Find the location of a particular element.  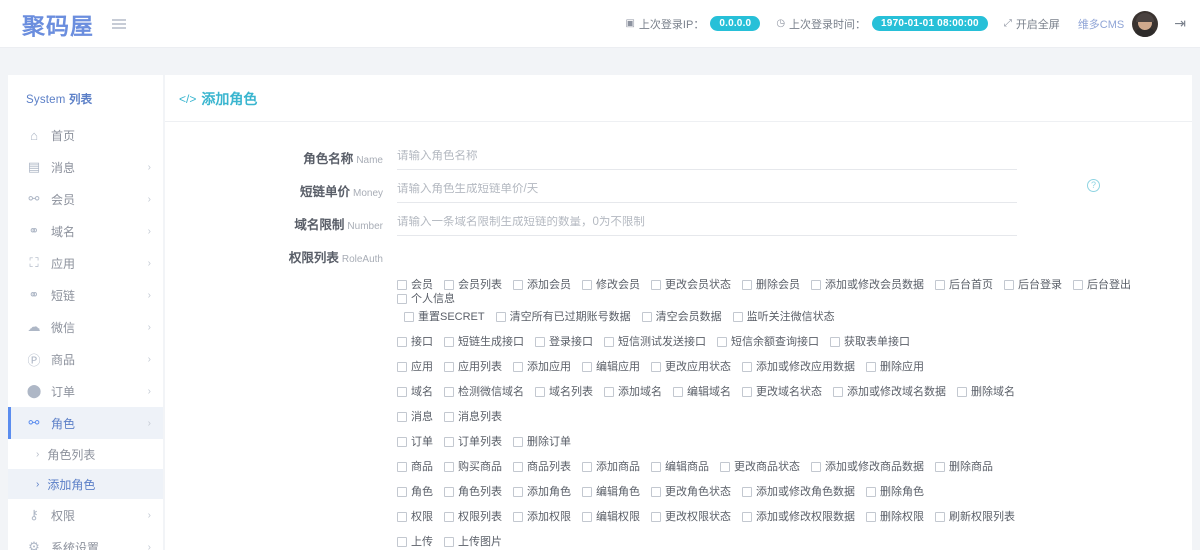

checkbox-更改应用状态: 更改应用状态 is located at coordinates (691, 367).